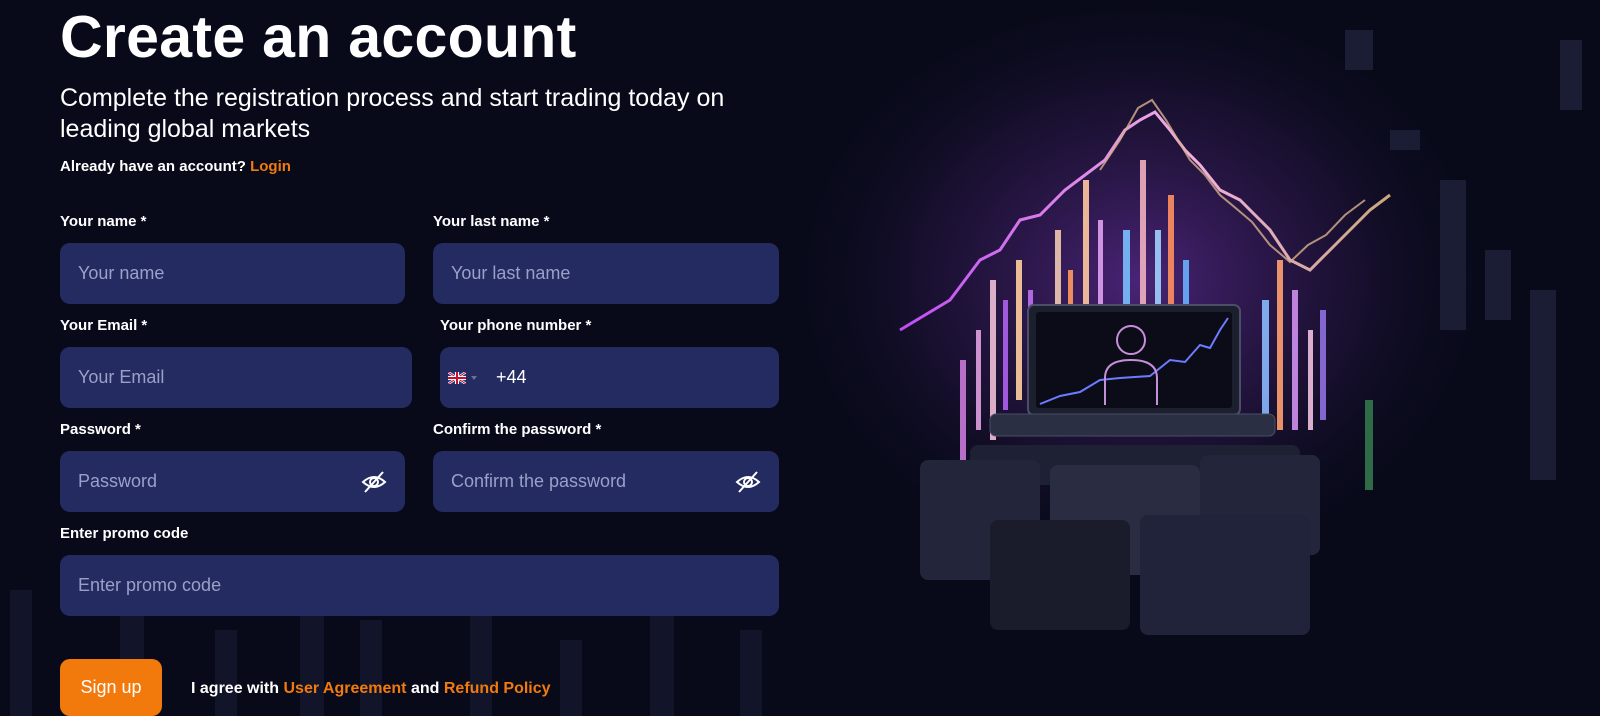  What do you see at coordinates (121, 273) in the screenshot?
I see `first-name-placeholder: Your name` at bounding box center [121, 273].